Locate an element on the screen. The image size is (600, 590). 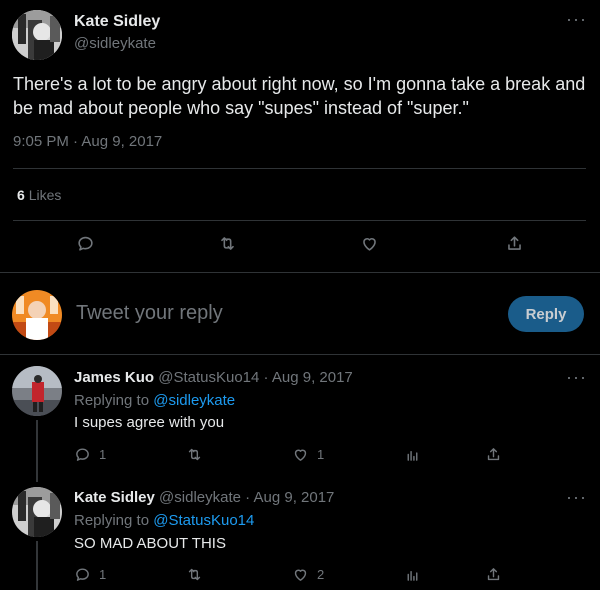
likes-stat: 6 Likes is located at coordinates (39, 195).